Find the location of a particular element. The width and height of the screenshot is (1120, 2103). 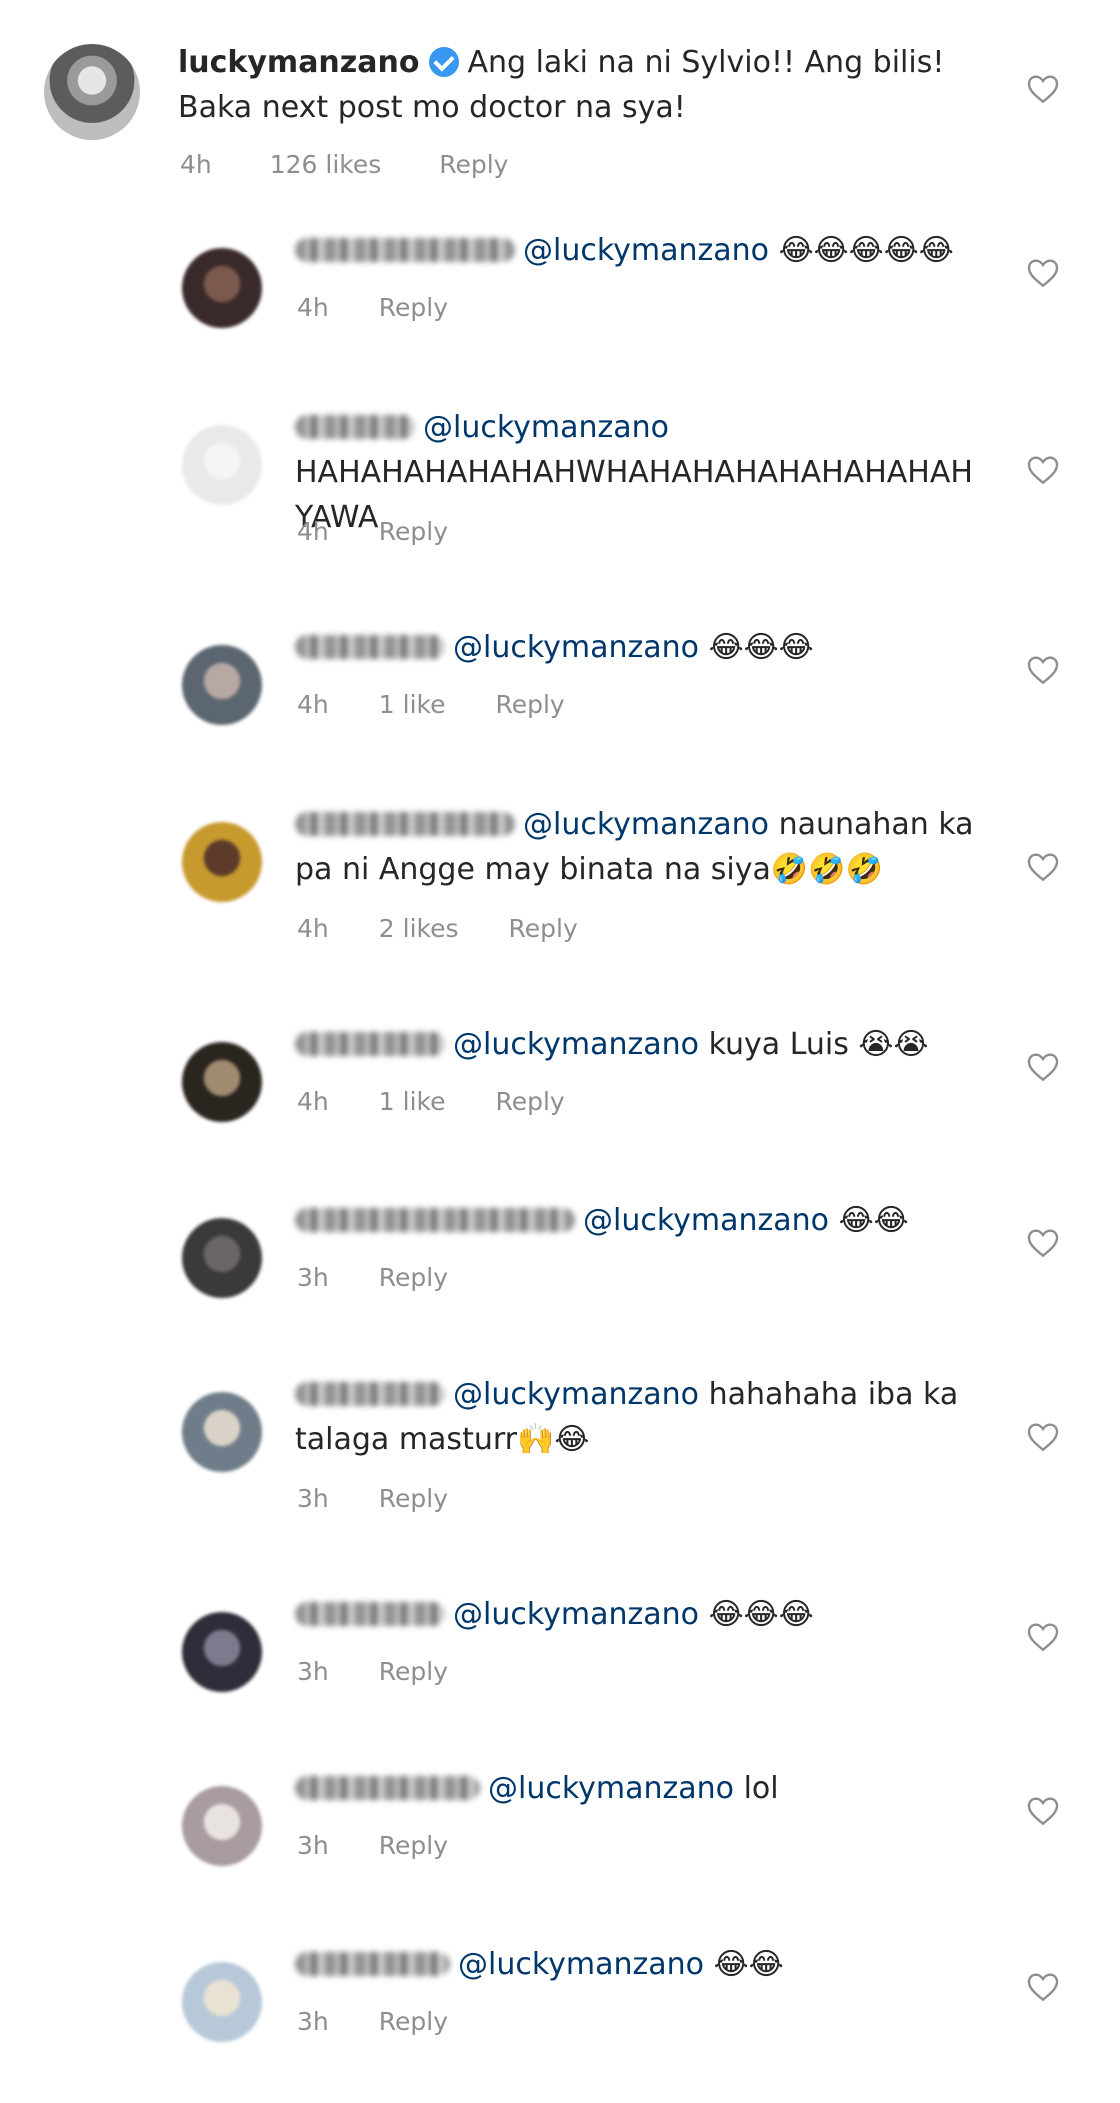

reply-likes: 2 likes is located at coordinates (419, 928).